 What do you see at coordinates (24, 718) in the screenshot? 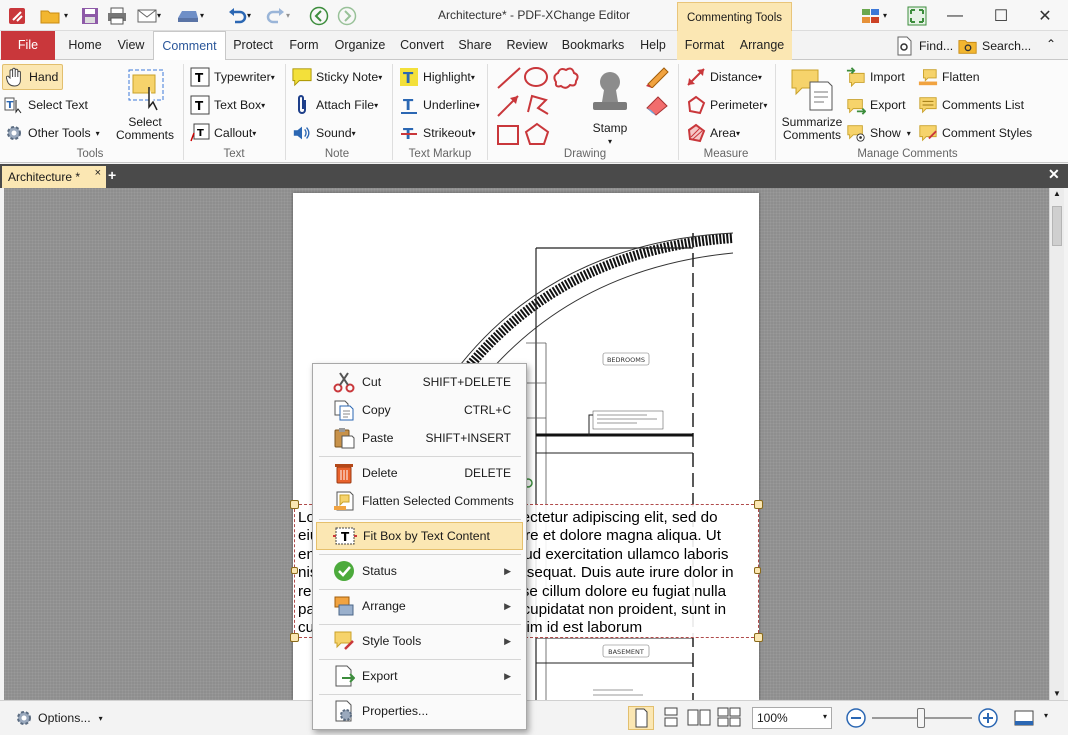
I see `options-gear-icon` at bounding box center [24, 718].